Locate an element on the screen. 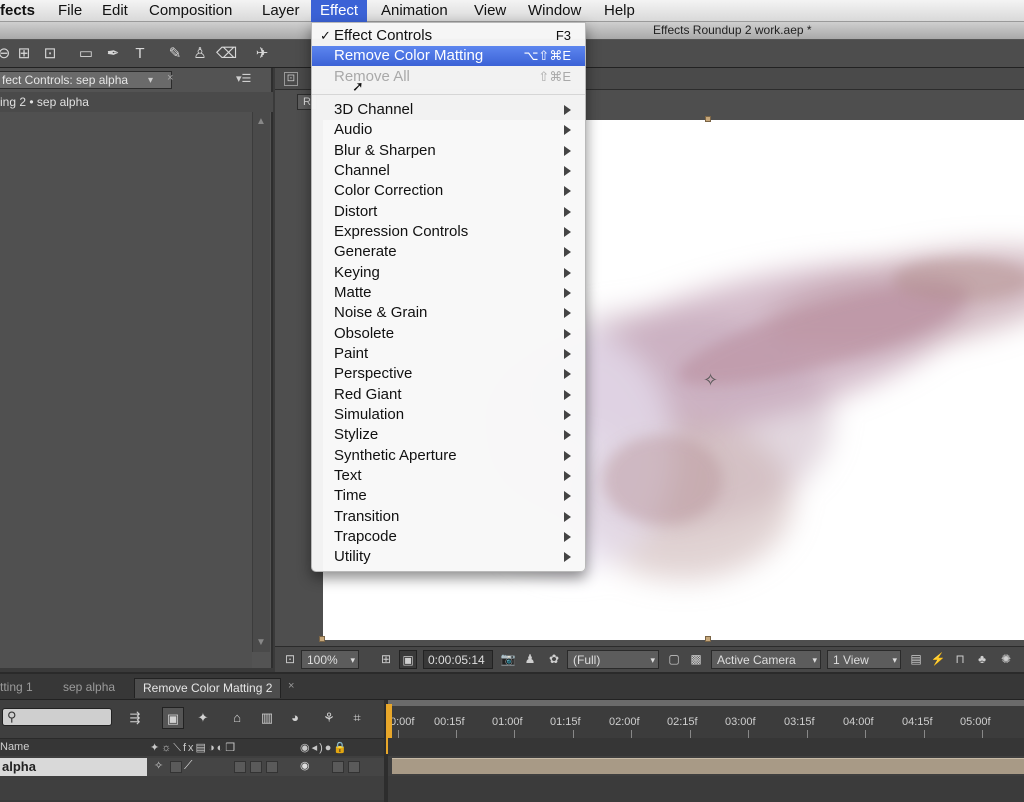  current-time-display: 0:00:05:14 is located at coordinates (458, 659).